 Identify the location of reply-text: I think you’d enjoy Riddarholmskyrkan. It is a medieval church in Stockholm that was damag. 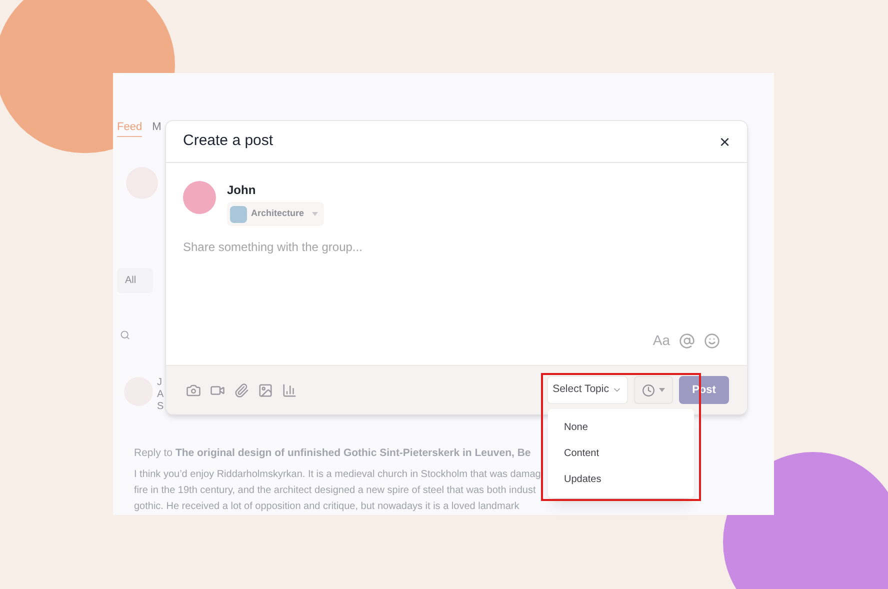
(337, 475).